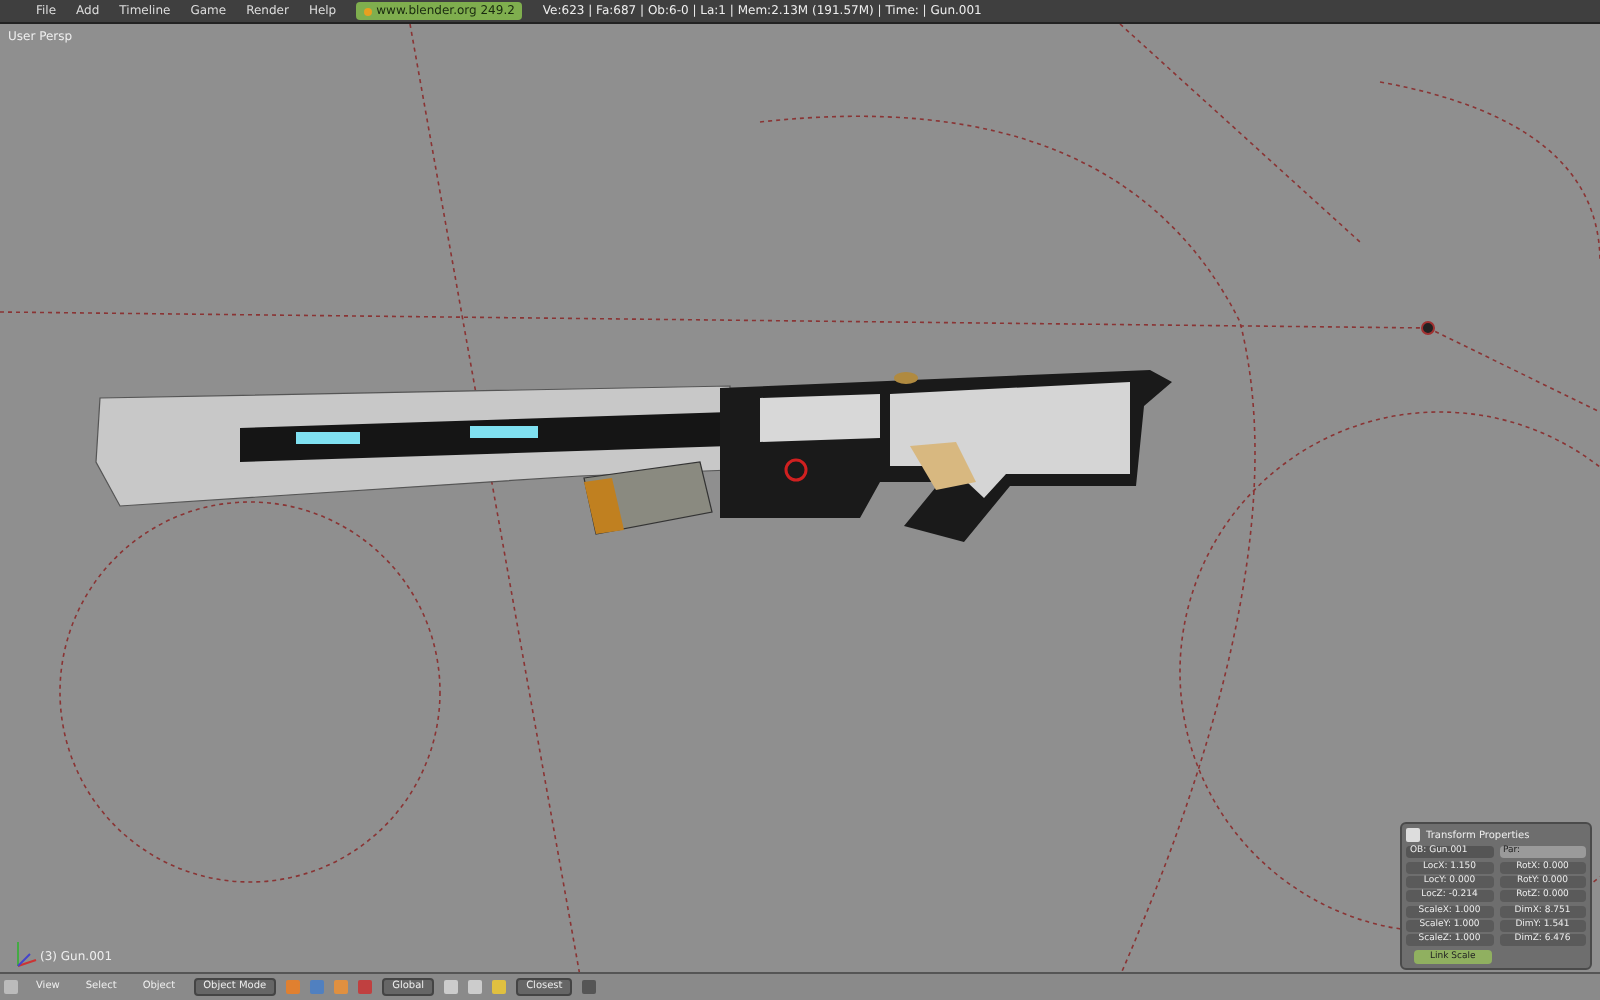 The height and width of the screenshot is (1000, 1600). Describe the element at coordinates (368, 11) in the screenshot. I see `logo-icon` at that location.